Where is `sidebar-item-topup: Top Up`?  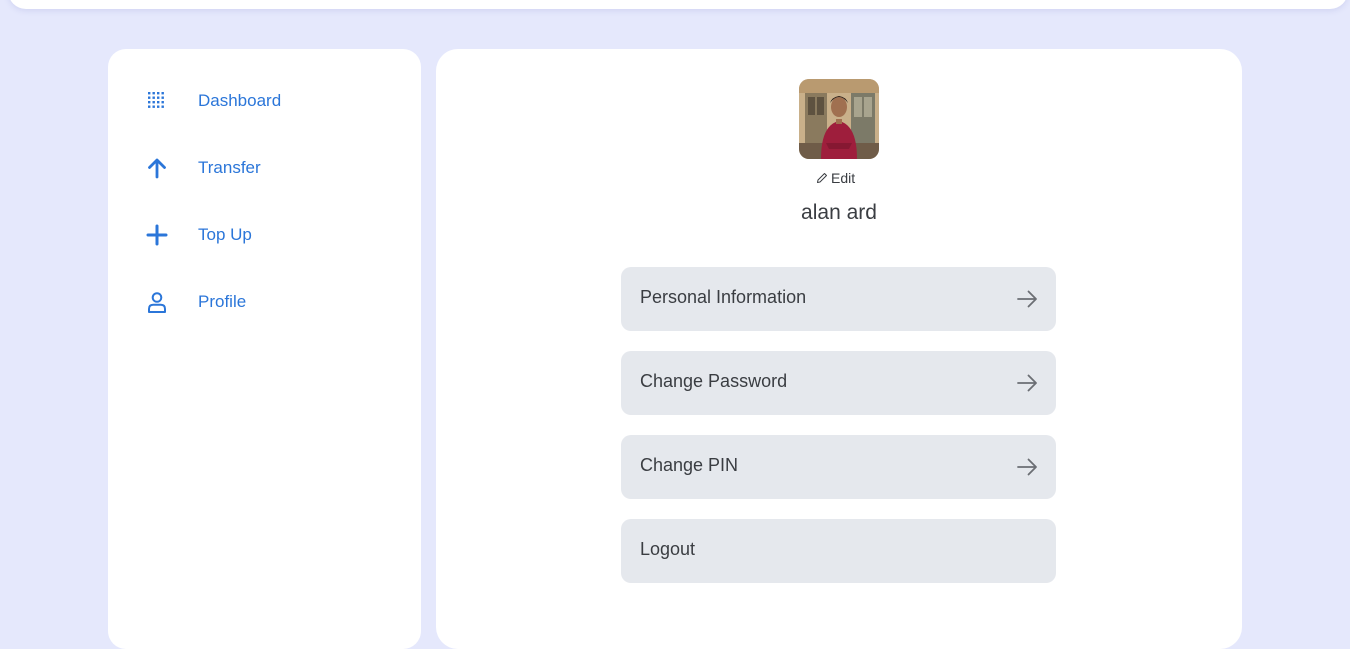 sidebar-item-topup: Top Up is located at coordinates (198, 235).